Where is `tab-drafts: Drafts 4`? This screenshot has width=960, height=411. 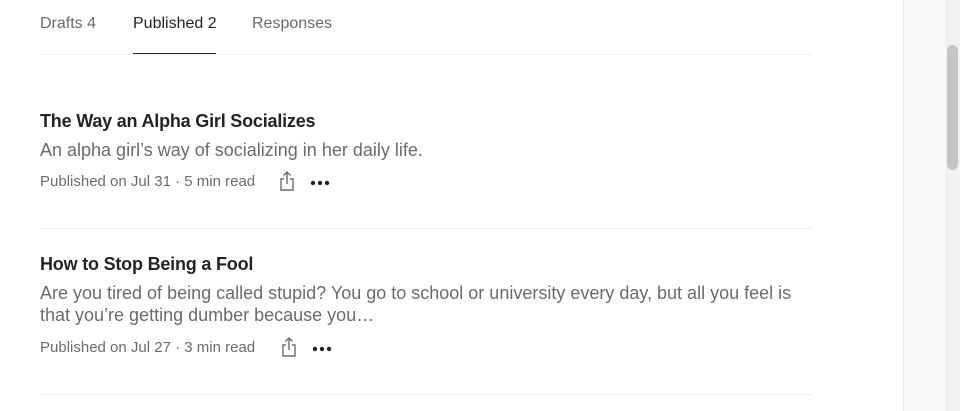
tab-drafts: Drafts 4 is located at coordinates (68, 24).